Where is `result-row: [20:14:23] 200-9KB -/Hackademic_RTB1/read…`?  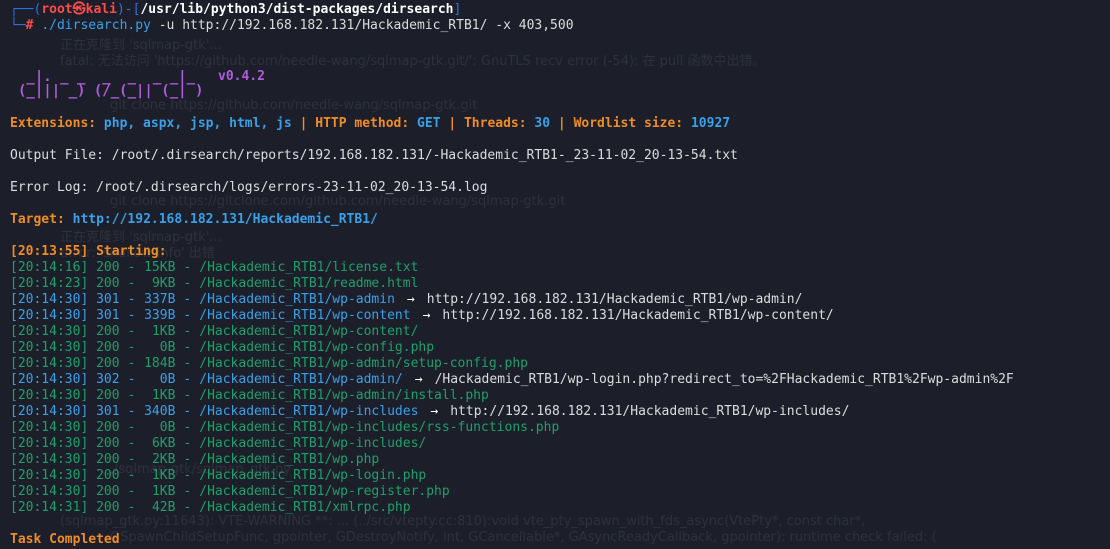 result-row: [20:14:23] 200-9KB -/Hackademic_RTB1/read… is located at coordinates (214, 284).